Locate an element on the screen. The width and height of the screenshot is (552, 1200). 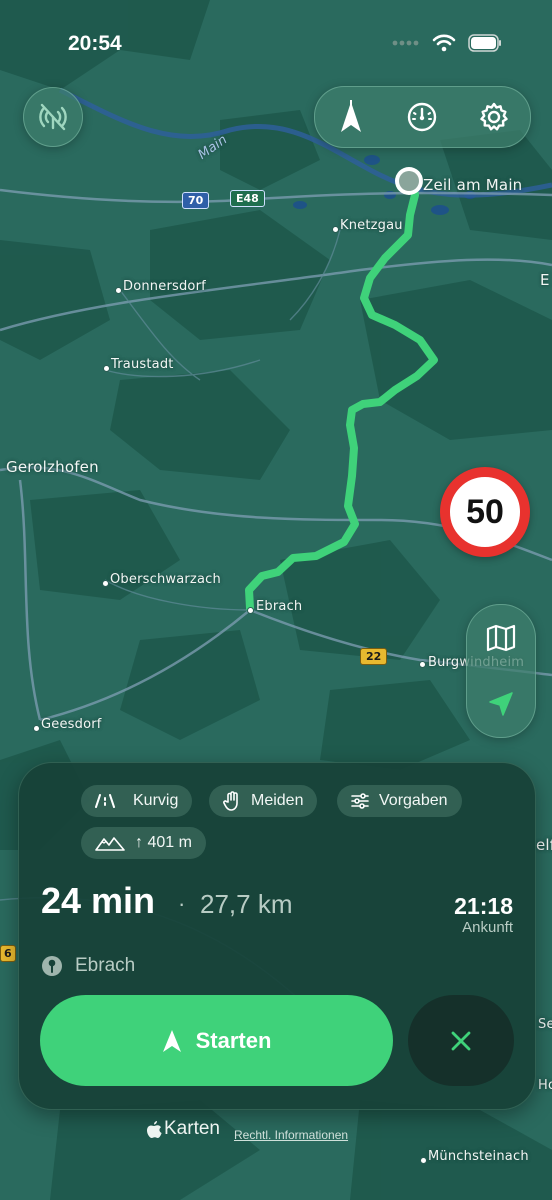
apple-logo-icon is located at coordinates (154, 1129).